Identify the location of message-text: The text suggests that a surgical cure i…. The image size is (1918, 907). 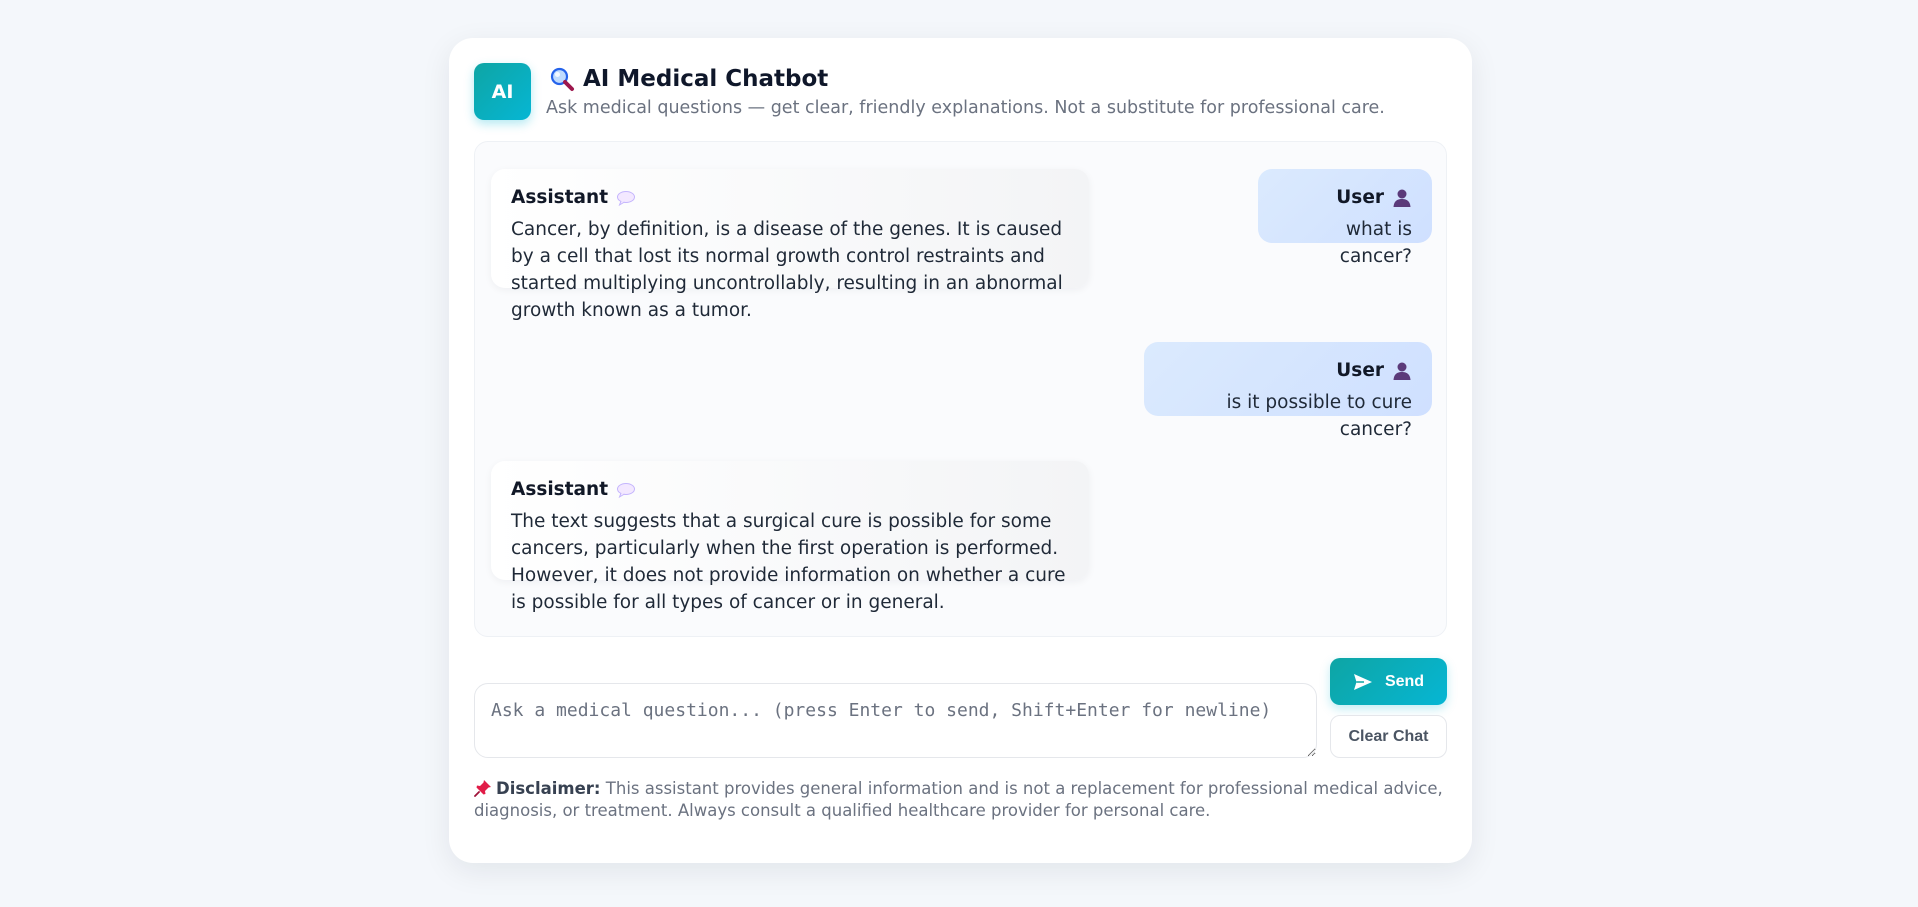
(788, 562).